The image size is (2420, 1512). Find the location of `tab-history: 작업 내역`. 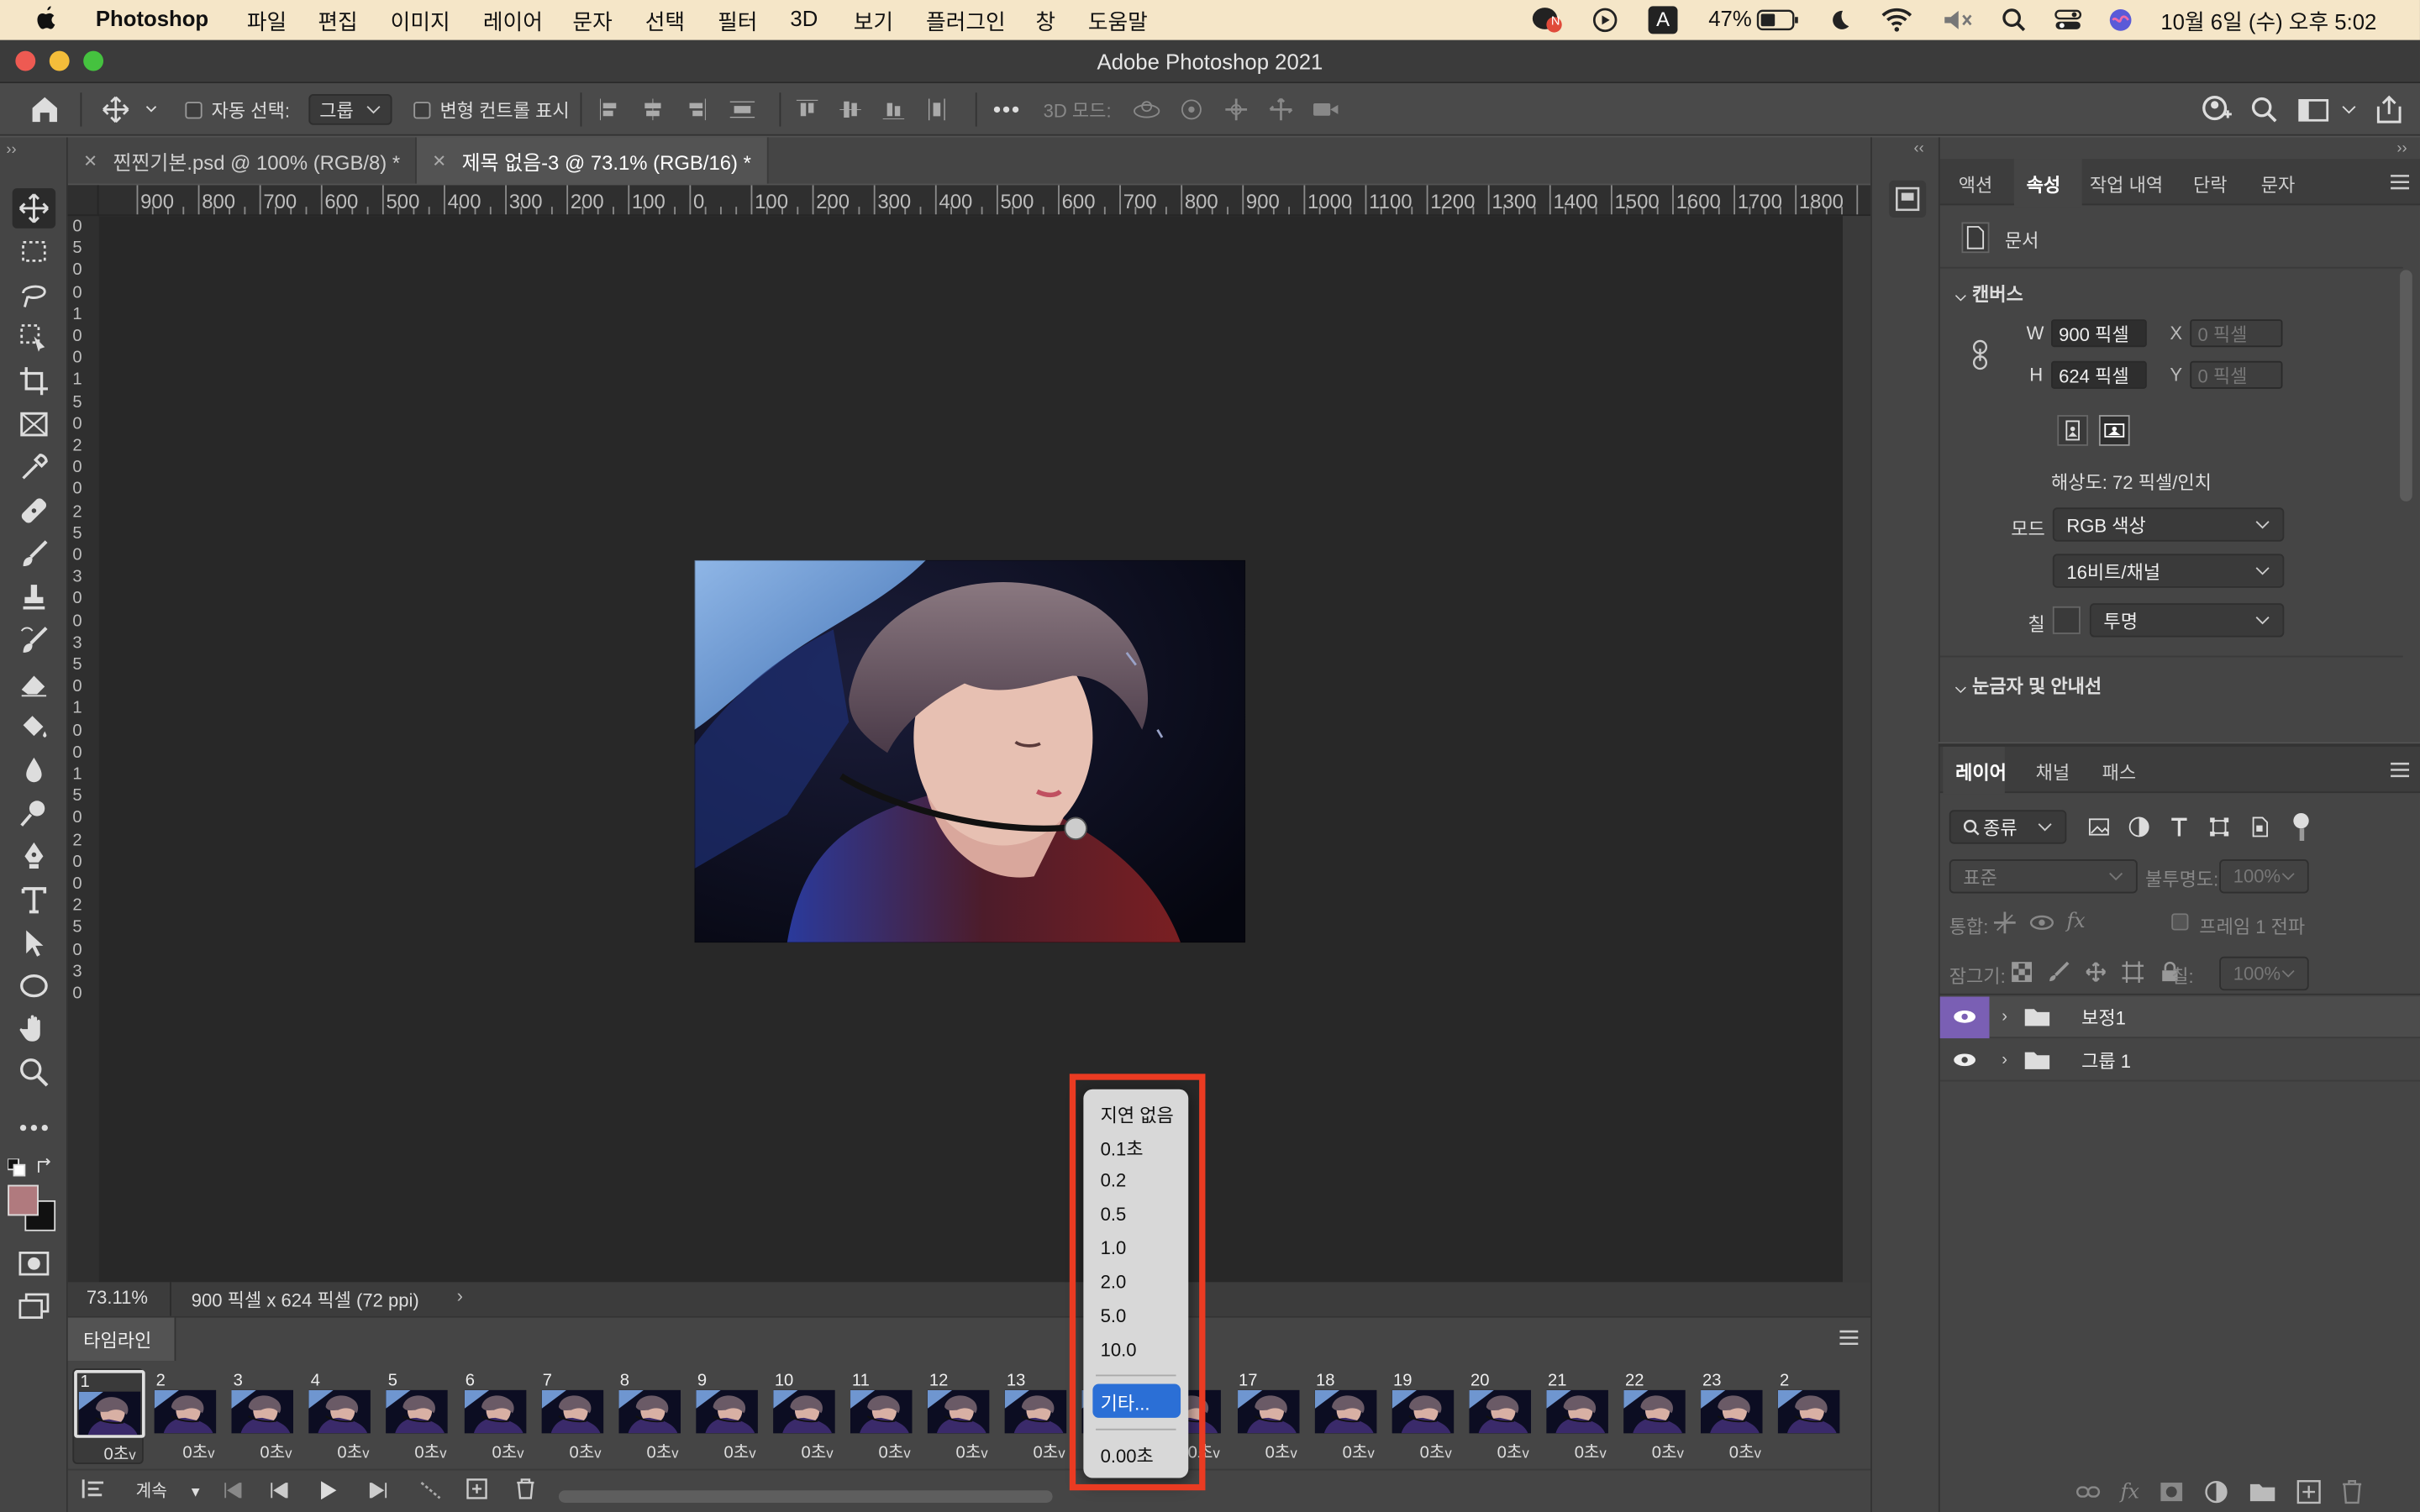

tab-history: 작업 내역 is located at coordinates (2126, 184).